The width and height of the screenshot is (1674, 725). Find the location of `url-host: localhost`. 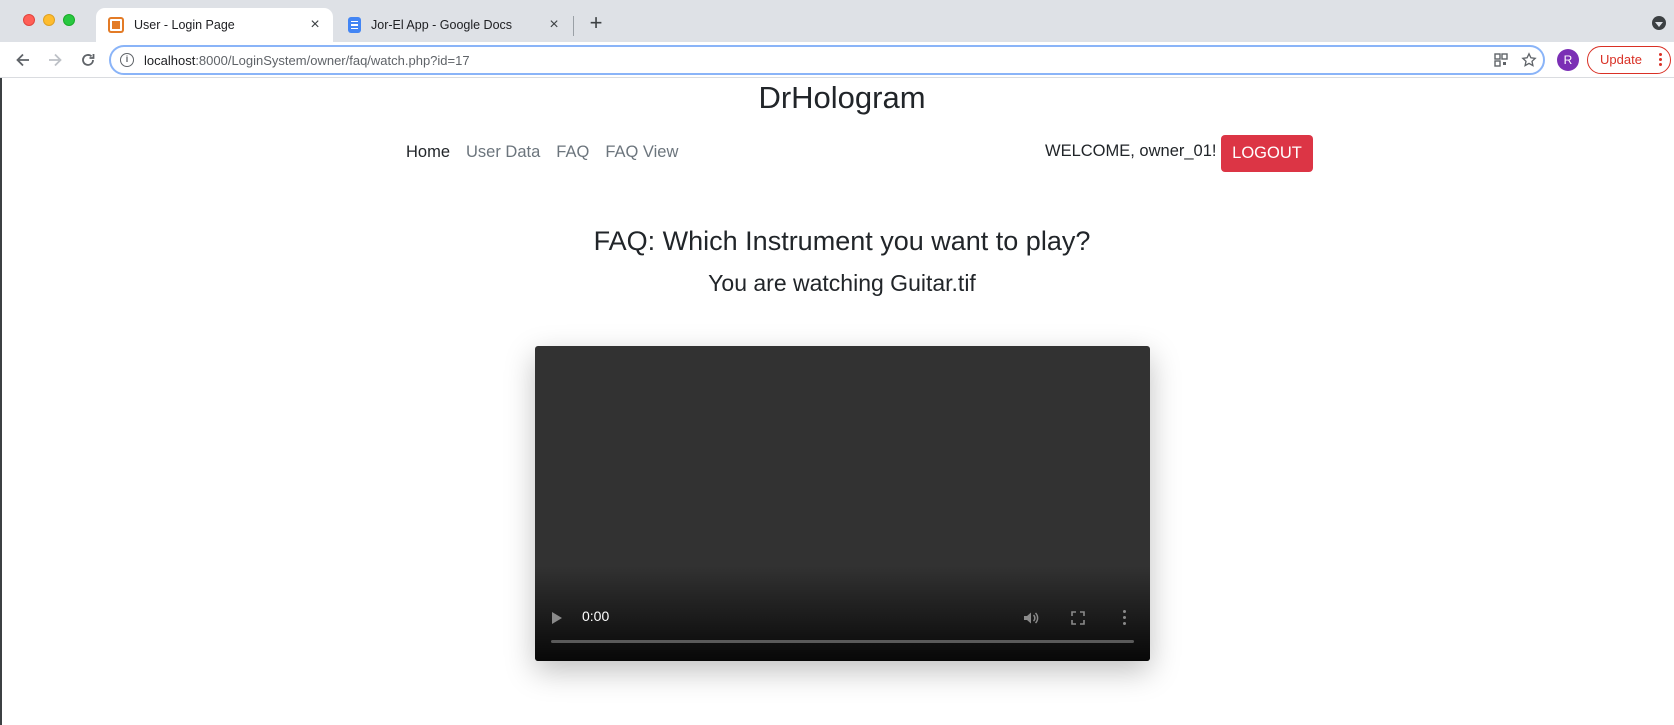

url-host: localhost is located at coordinates (170, 60).